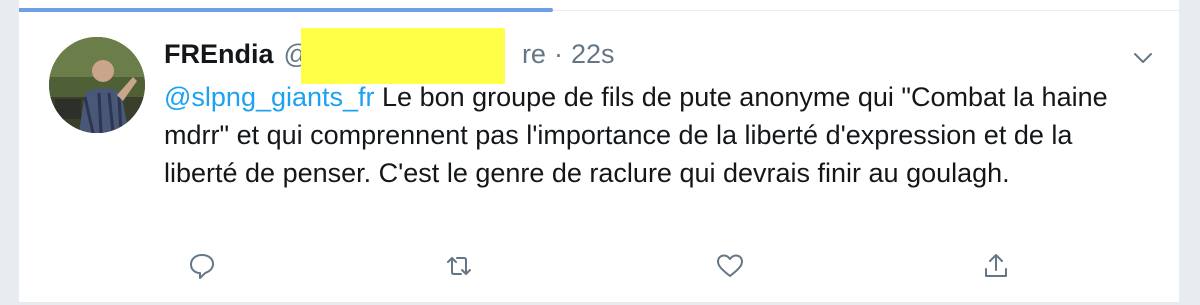 The image size is (1200, 305). Describe the element at coordinates (644, 266) in the screenshot. I see `tweet-action-bar` at that location.